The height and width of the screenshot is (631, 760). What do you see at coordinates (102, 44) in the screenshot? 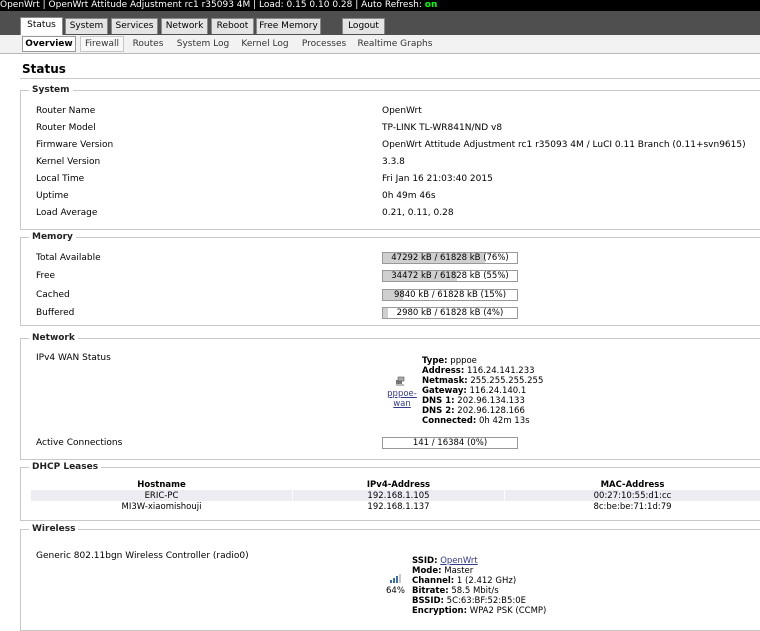
I see `subtab-firewall: Firewall` at bounding box center [102, 44].